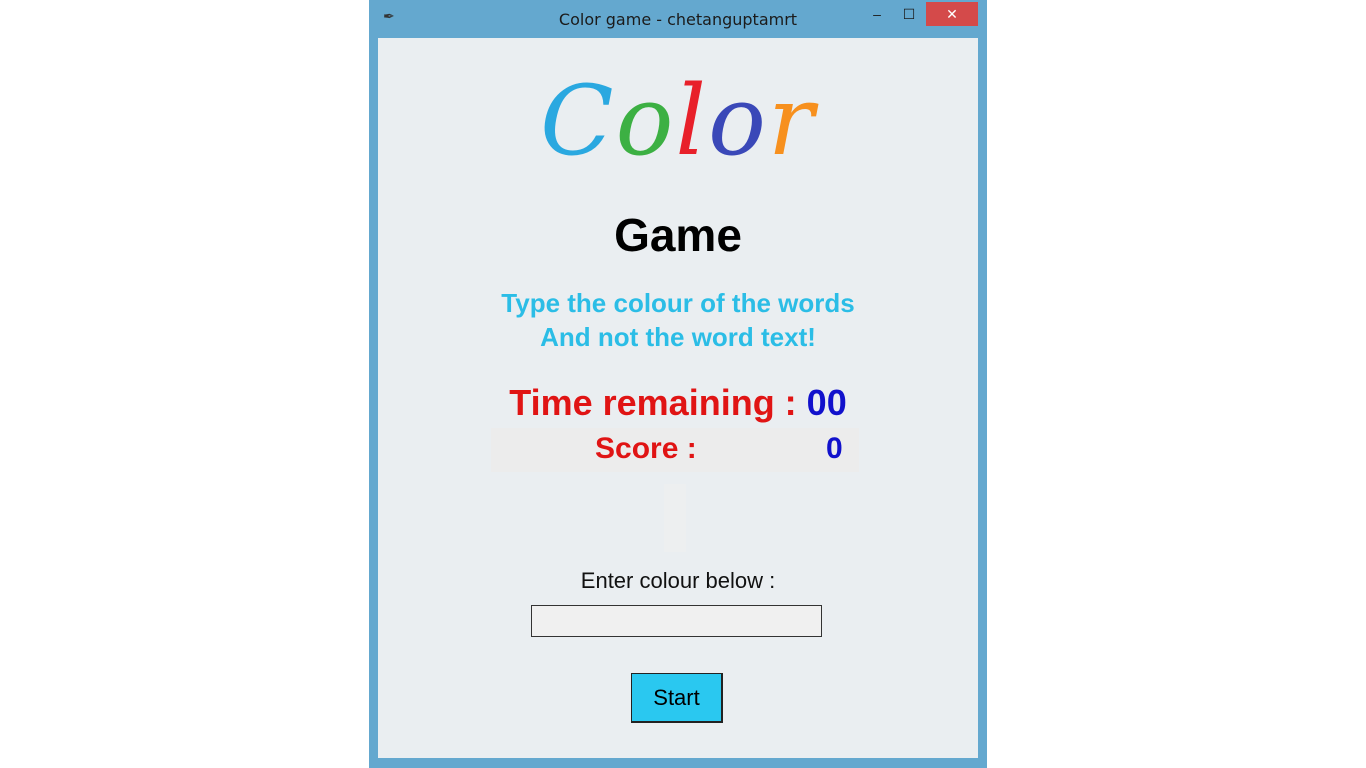 This screenshot has width=1366, height=768. Describe the element at coordinates (678, 337) in the screenshot. I see `instruction-line-2: And not the word text!` at that location.